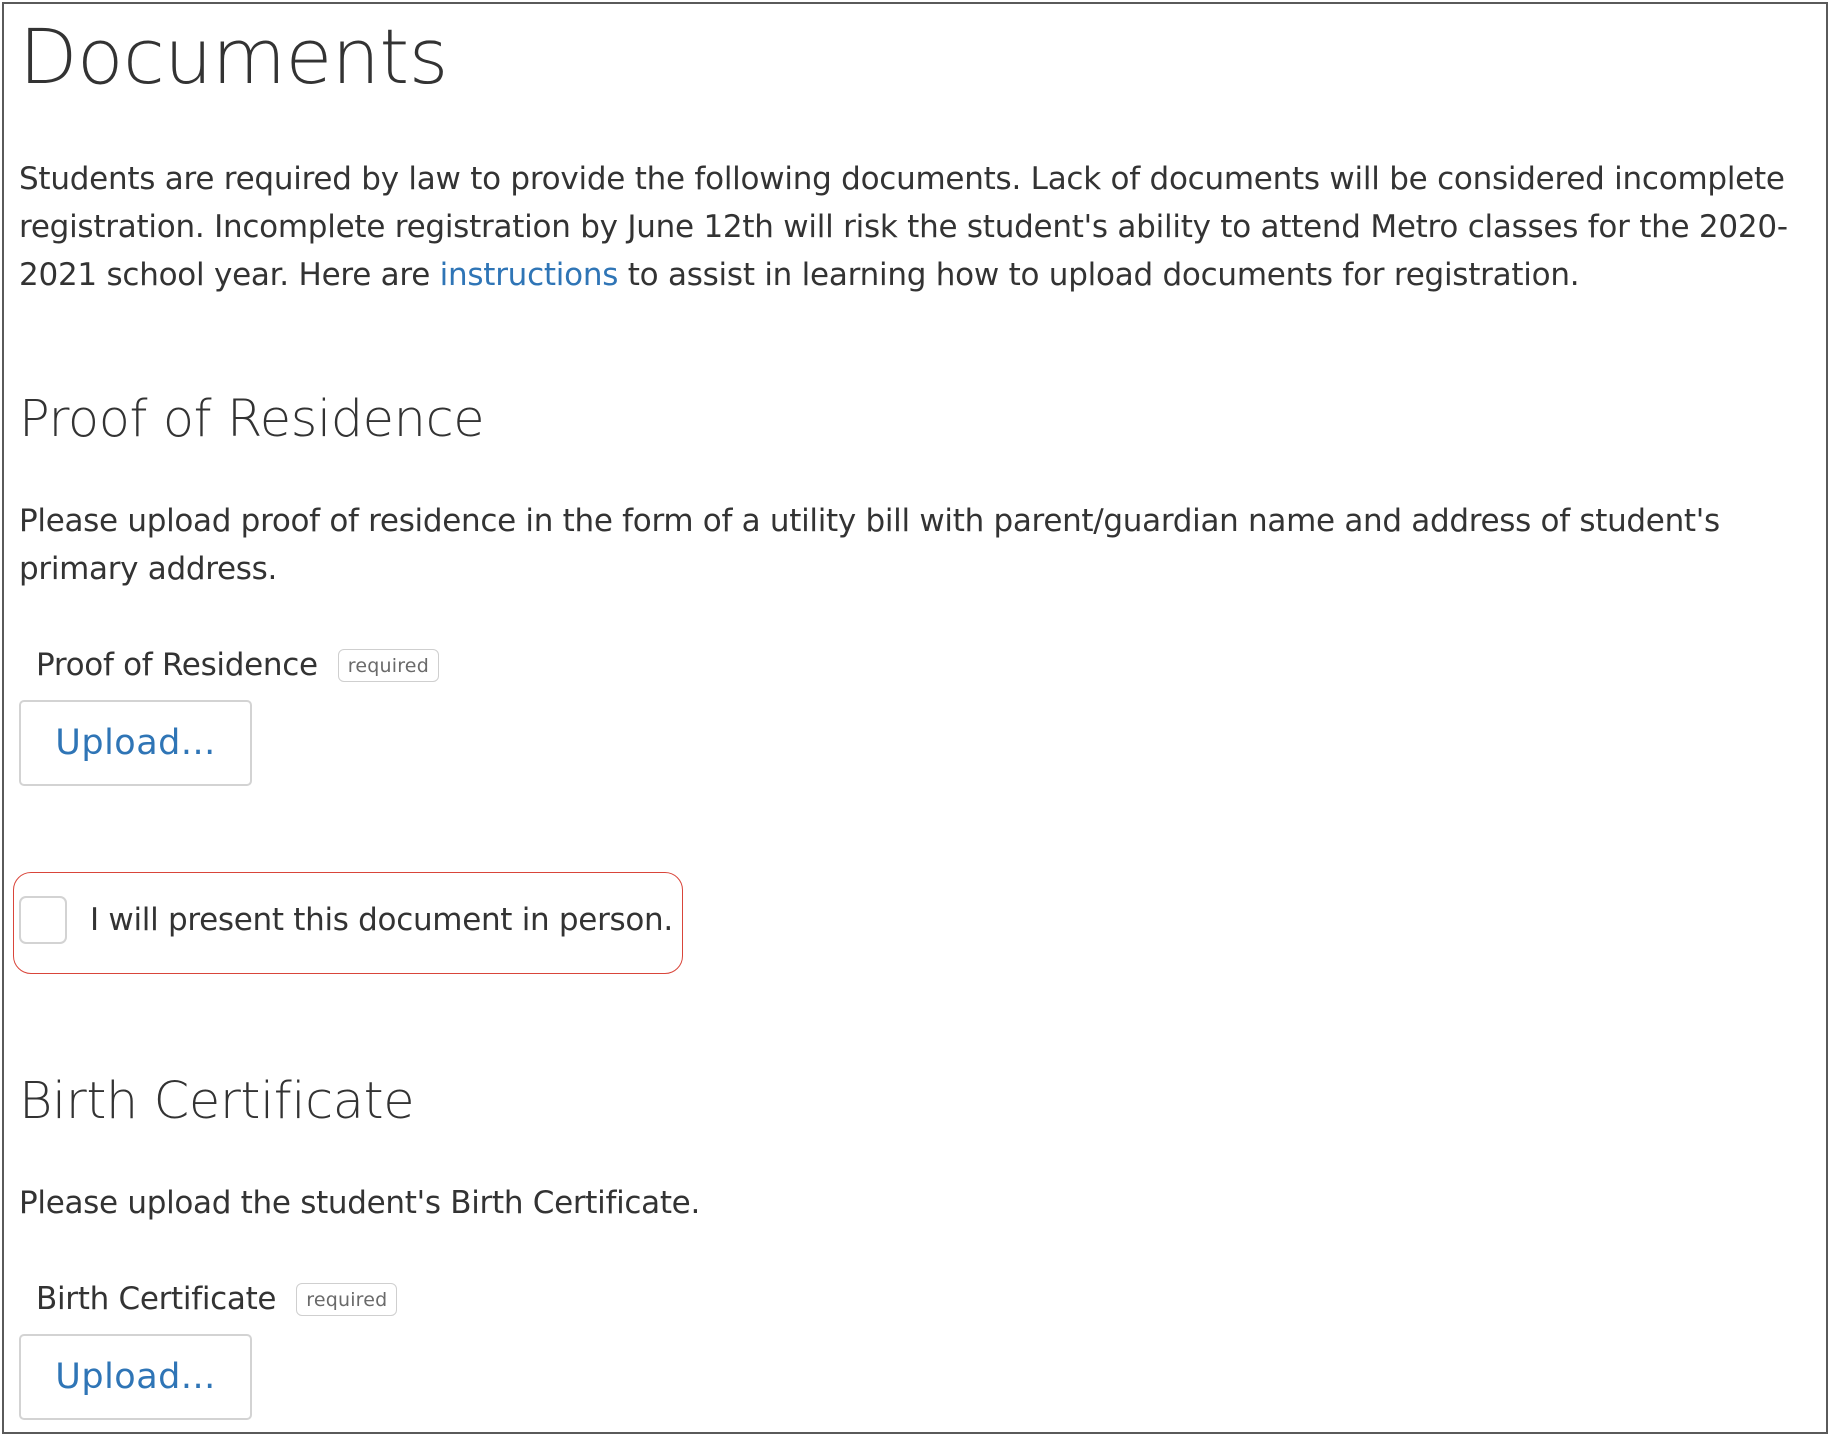  What do you see at coordinates (156, 1299) in the screenshot?
I see `birth-certificate-field-label: Birth Certificate` at bounding box center [156, 1299].